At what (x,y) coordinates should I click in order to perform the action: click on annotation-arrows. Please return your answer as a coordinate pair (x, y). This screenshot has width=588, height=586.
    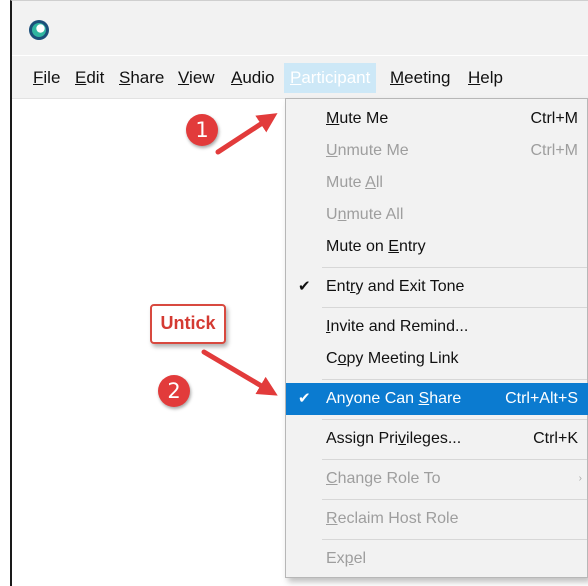
    Looking at the image, I should click on (239, 254).